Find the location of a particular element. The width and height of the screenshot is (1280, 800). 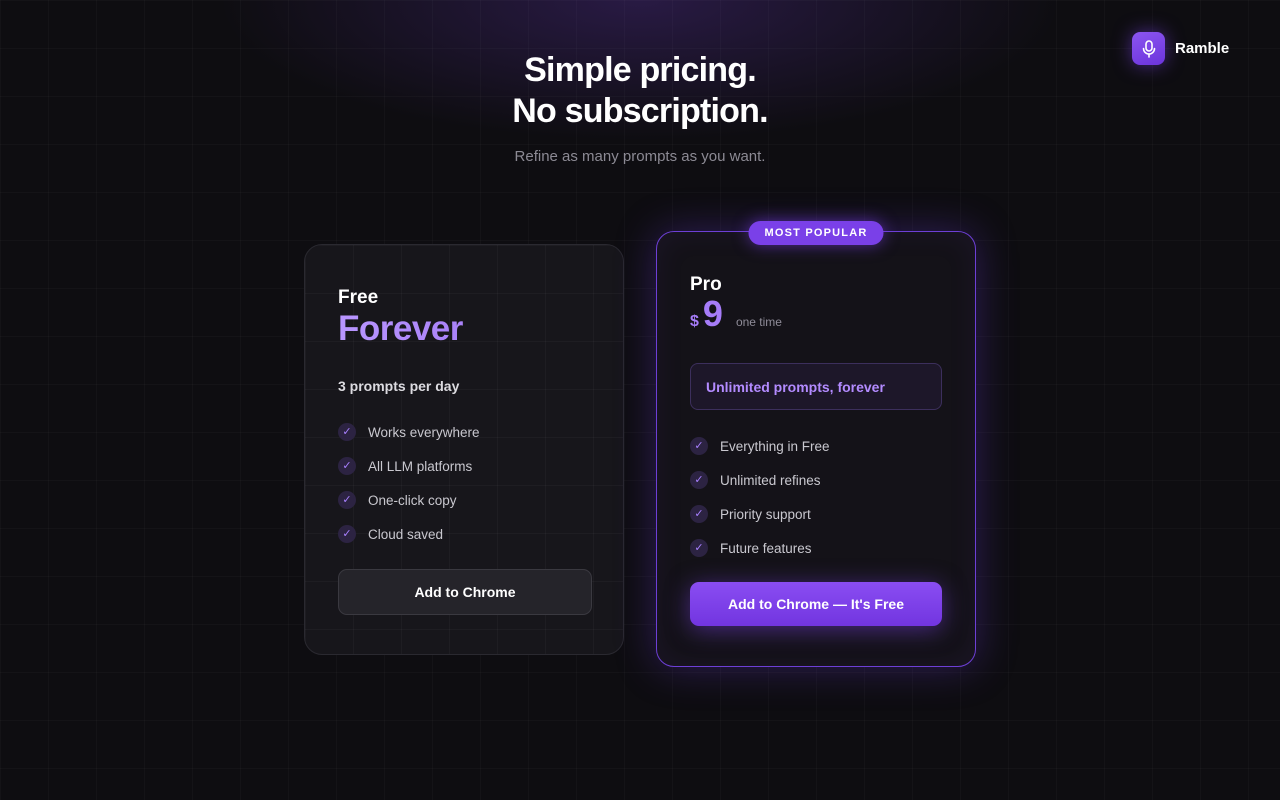

most-popular-badge: MOST POPULAR is located at coordinates (816, 233).